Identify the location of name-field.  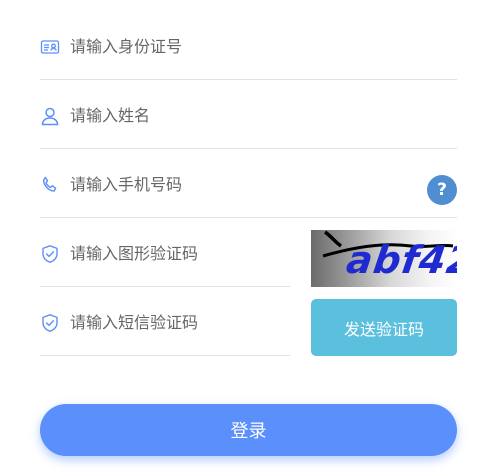
(248, 114).